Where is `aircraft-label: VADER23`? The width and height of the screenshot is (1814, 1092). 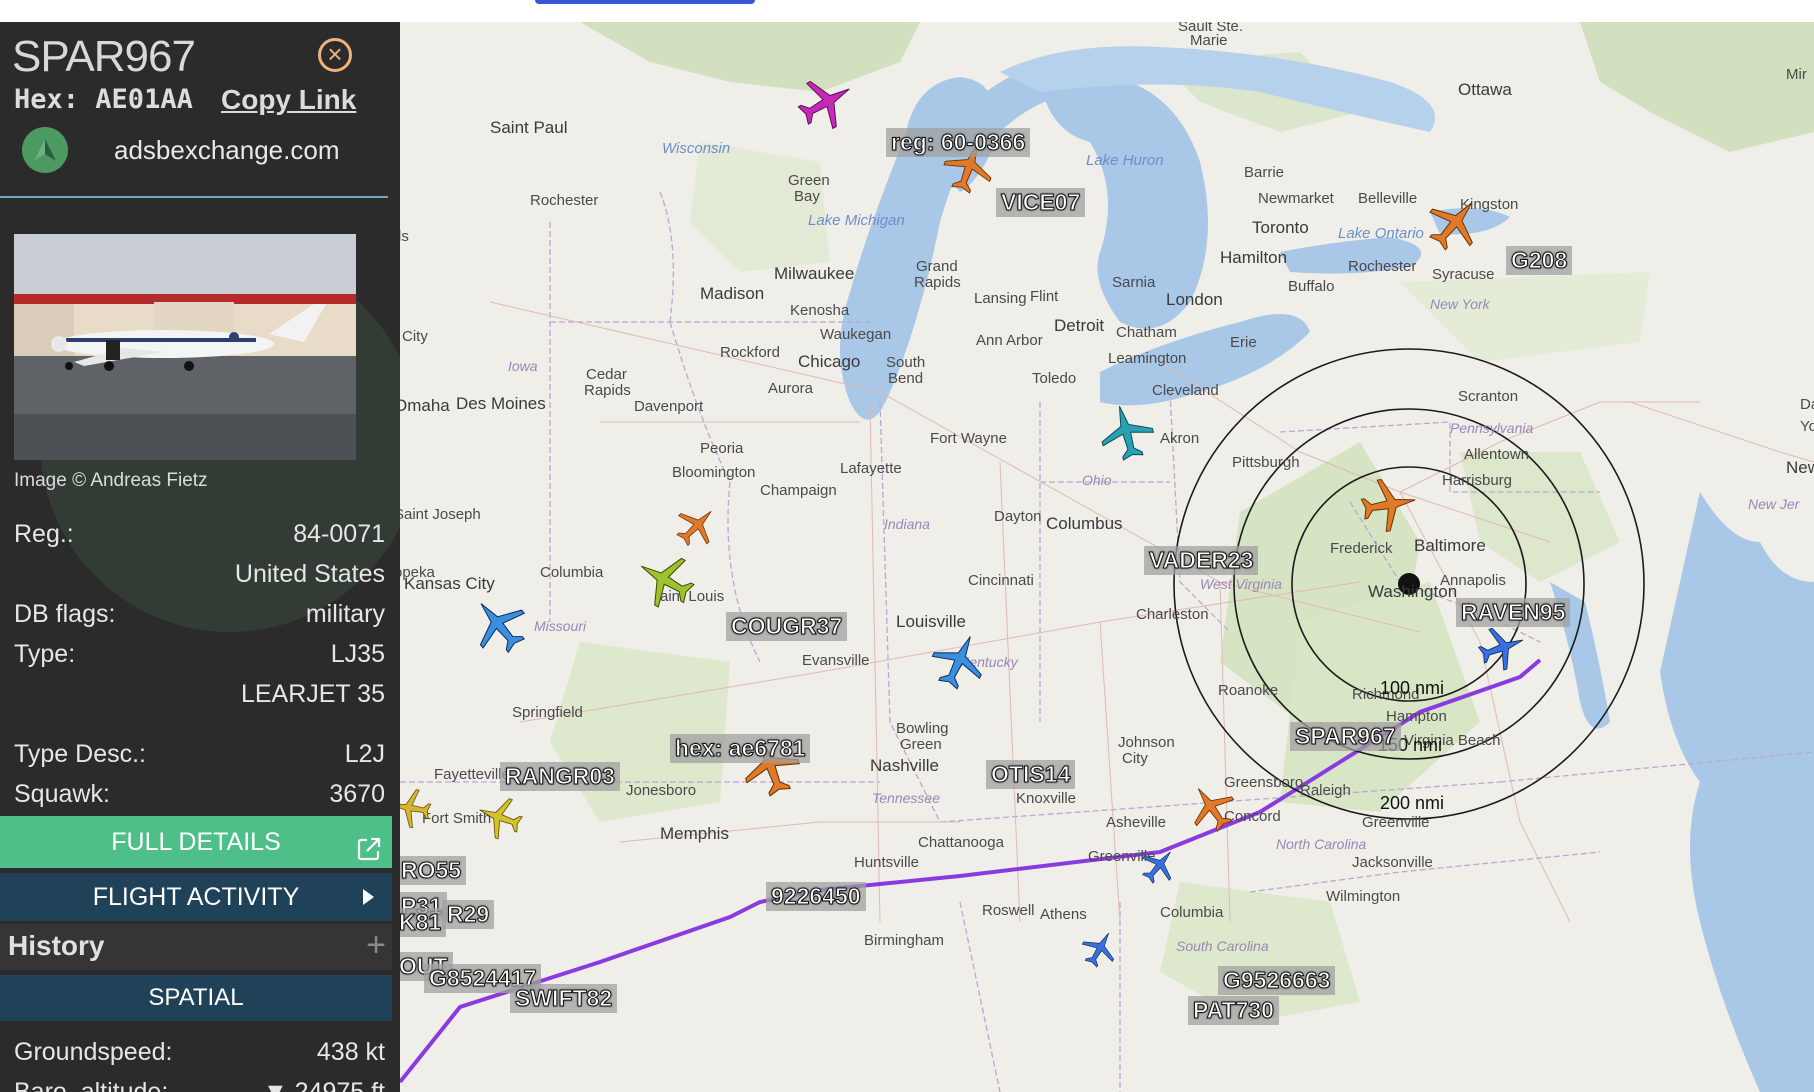 aircraft-label: VADER23 is located at coordinates (1201, 560).